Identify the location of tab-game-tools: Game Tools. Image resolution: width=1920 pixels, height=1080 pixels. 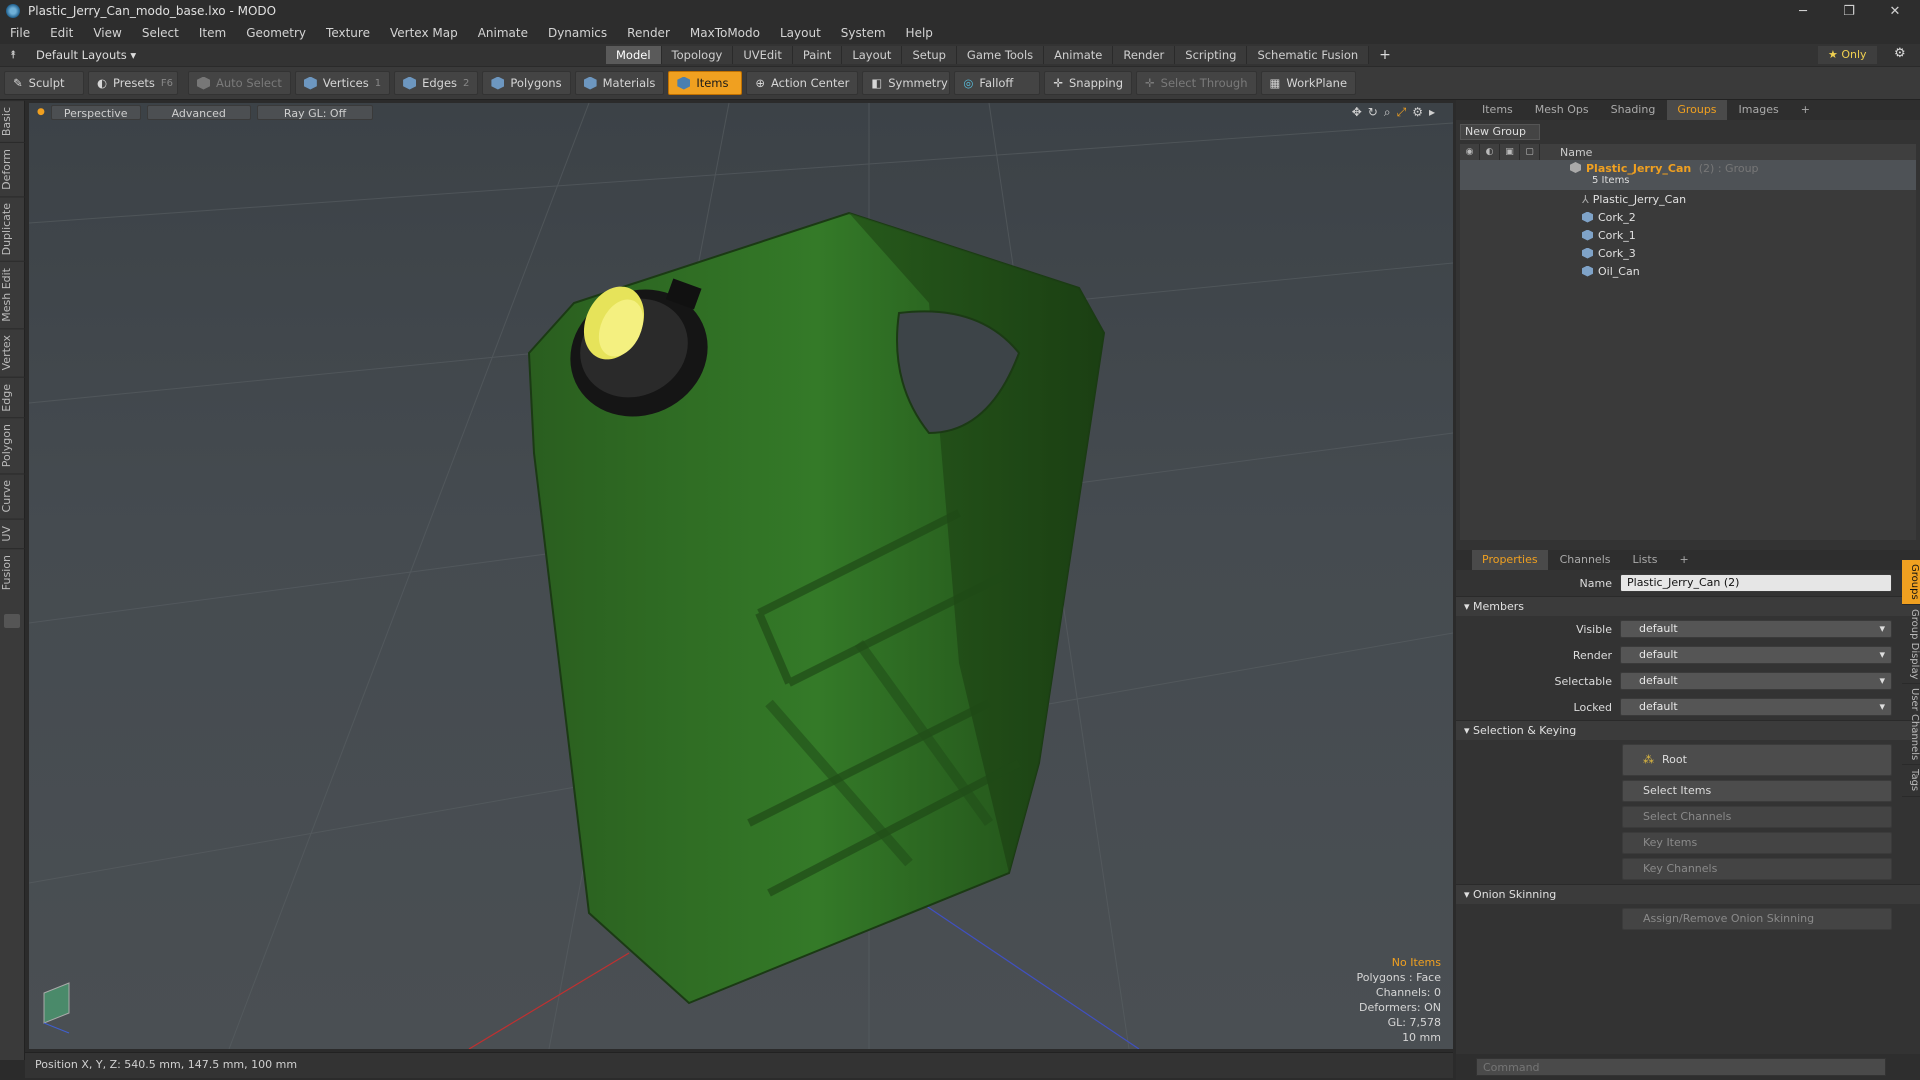
(1000, 55).